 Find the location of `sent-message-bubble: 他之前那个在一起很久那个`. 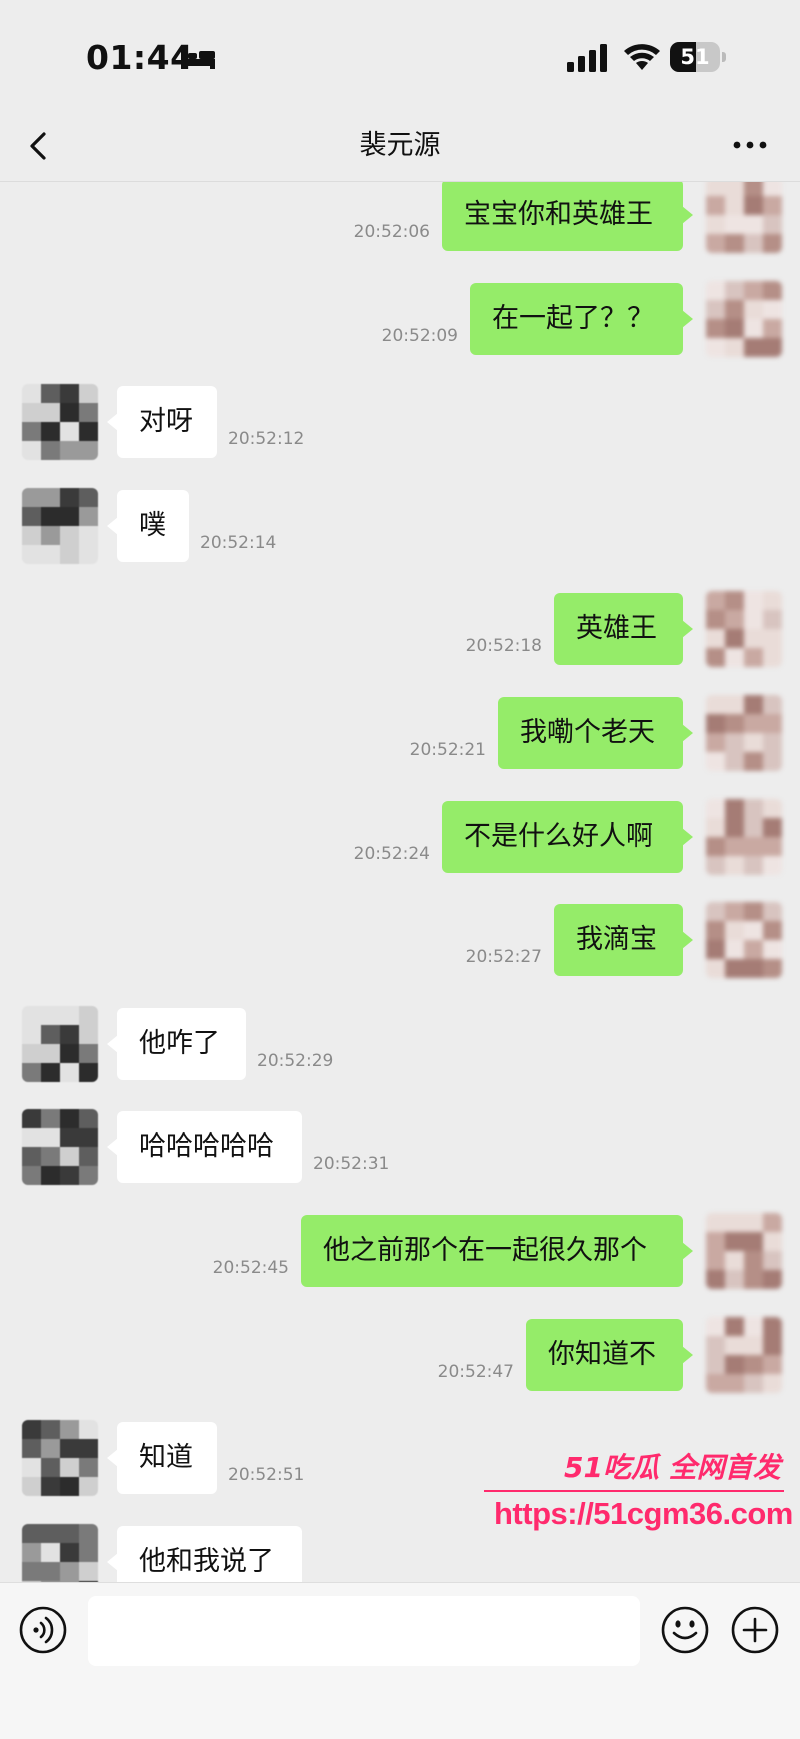

sent-message-bubble: 他之前那个在一起很久那个 is located at coordinates (497, 1251).